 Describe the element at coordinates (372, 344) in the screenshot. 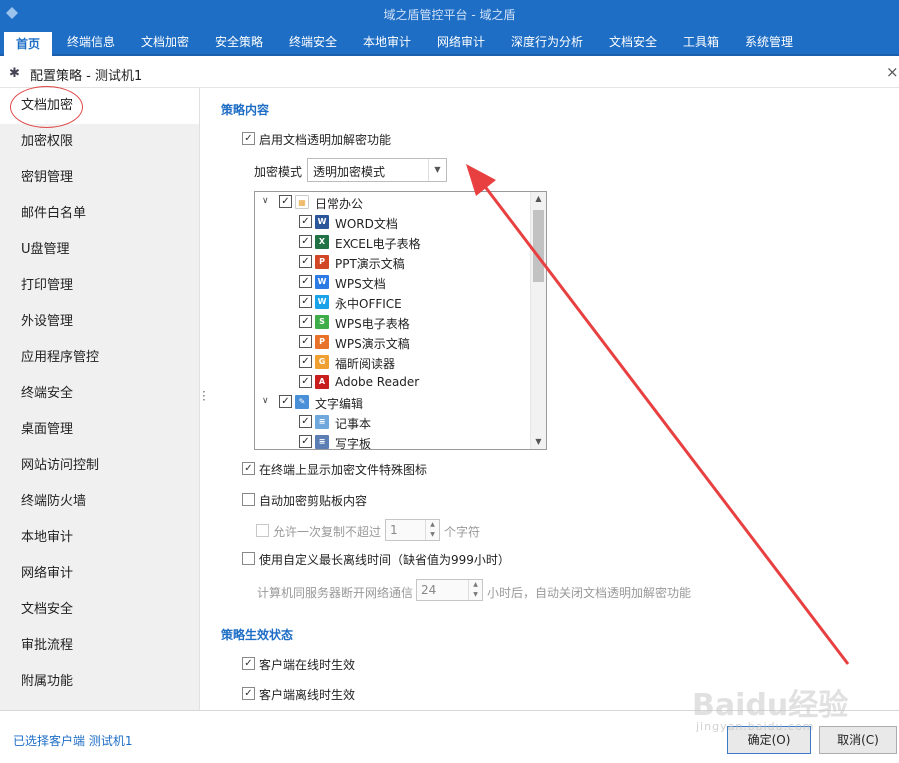

I see `tree-label: WPS演示文稿` at that location.